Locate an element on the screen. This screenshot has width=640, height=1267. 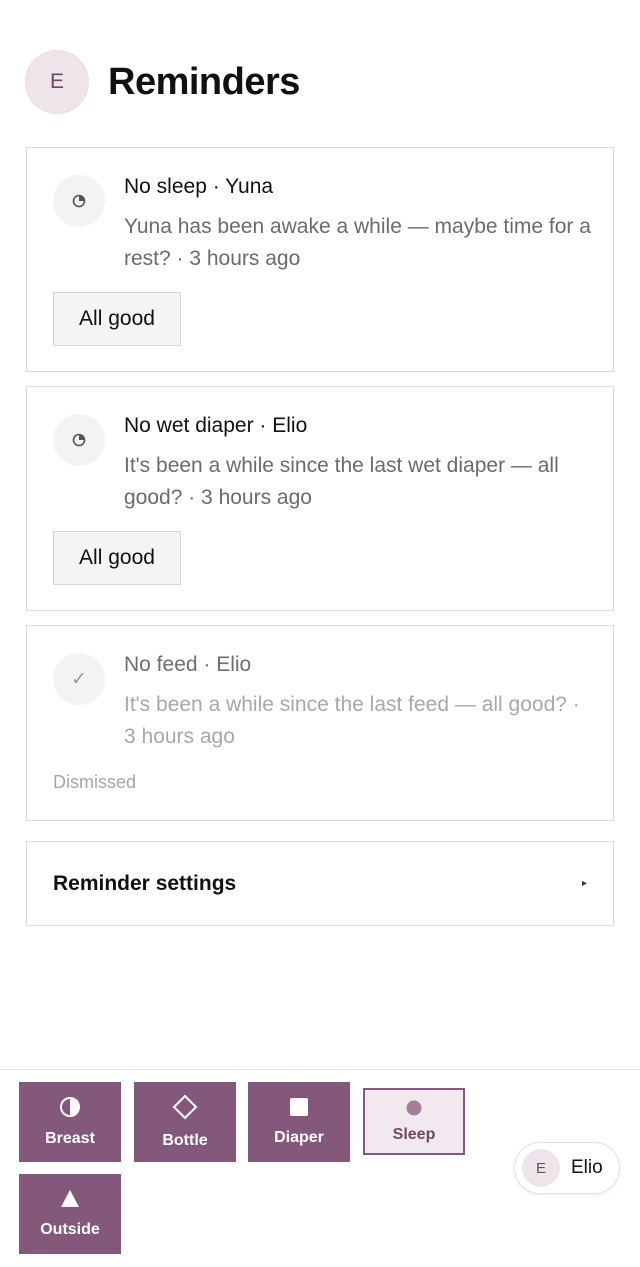
action-label: Breast is located at coordinates (70, 1138).